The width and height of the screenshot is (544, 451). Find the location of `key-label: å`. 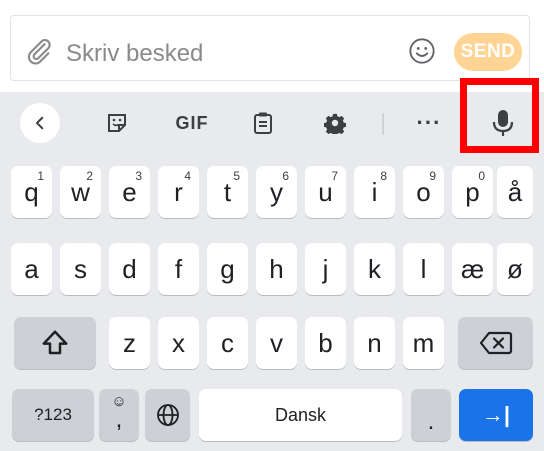

key-label: å is located at coordinates (515, 191).